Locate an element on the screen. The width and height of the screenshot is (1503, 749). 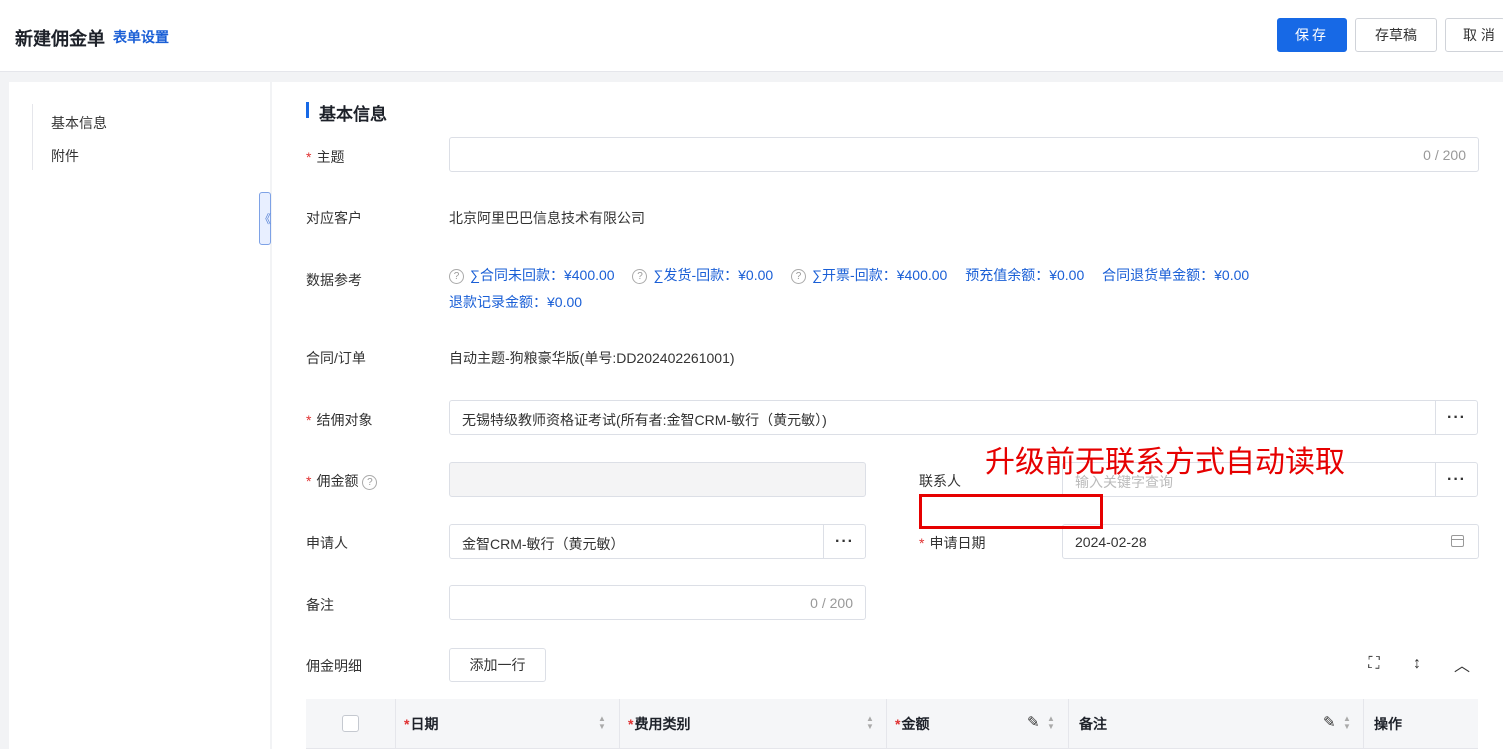
ref-contract-return: 合同退货单金额：¥0.00 is located at coordinates (1176, 275).